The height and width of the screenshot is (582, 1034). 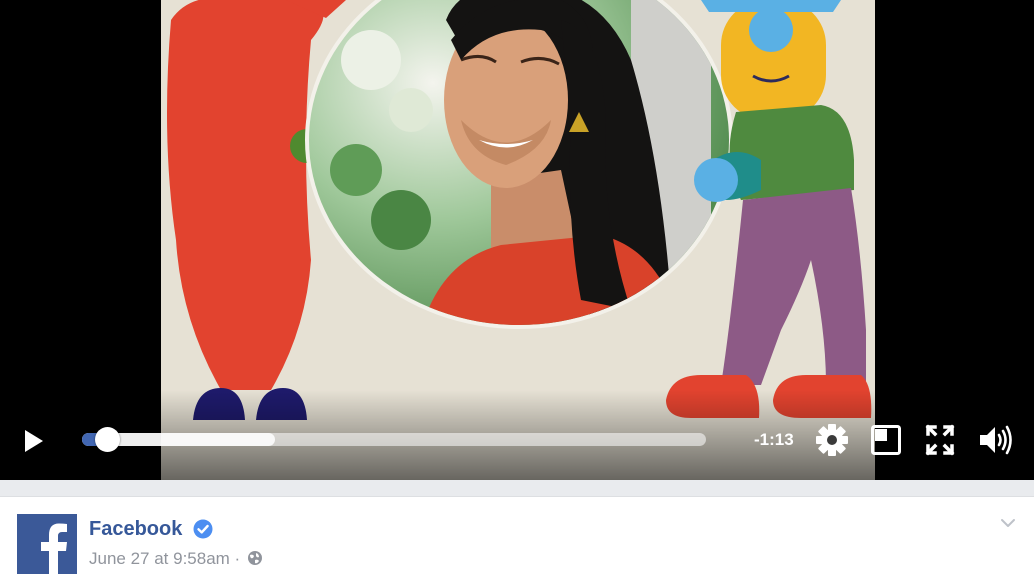 What do you see at coordinates (203, 529) in the screenshot?
I see `verified-badge-icon` at bounding box center [203, 529].